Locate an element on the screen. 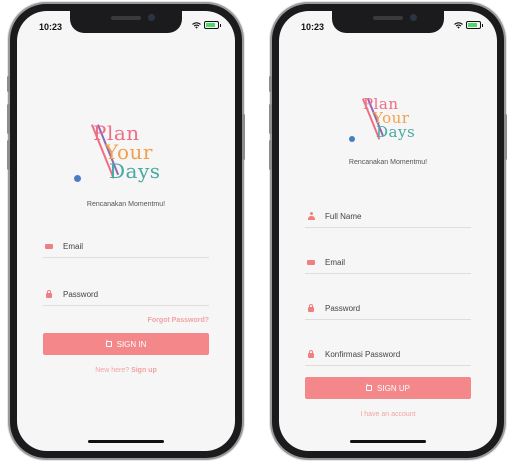 Image resolution: width=508 pixels, height=464 pixels. new-here-text: New here? is located at coordinates (112, 370).